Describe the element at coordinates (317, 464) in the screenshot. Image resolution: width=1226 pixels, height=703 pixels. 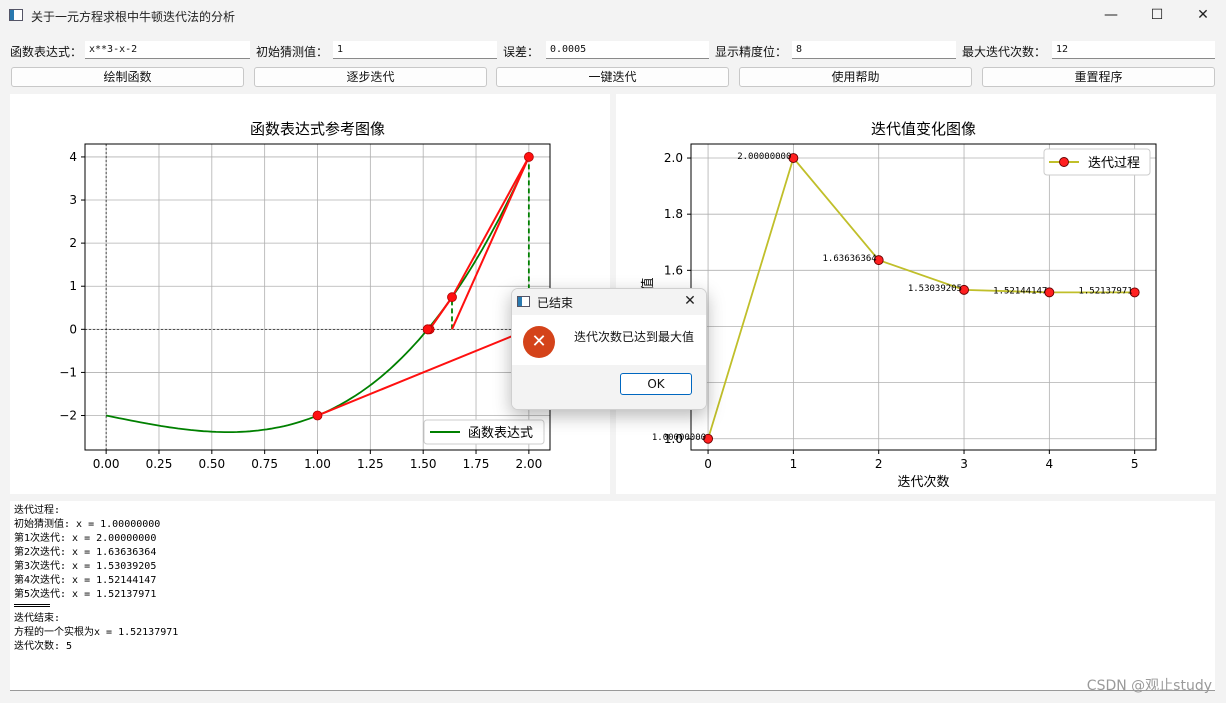
I see `x-tick-label: 1.00` at that location.